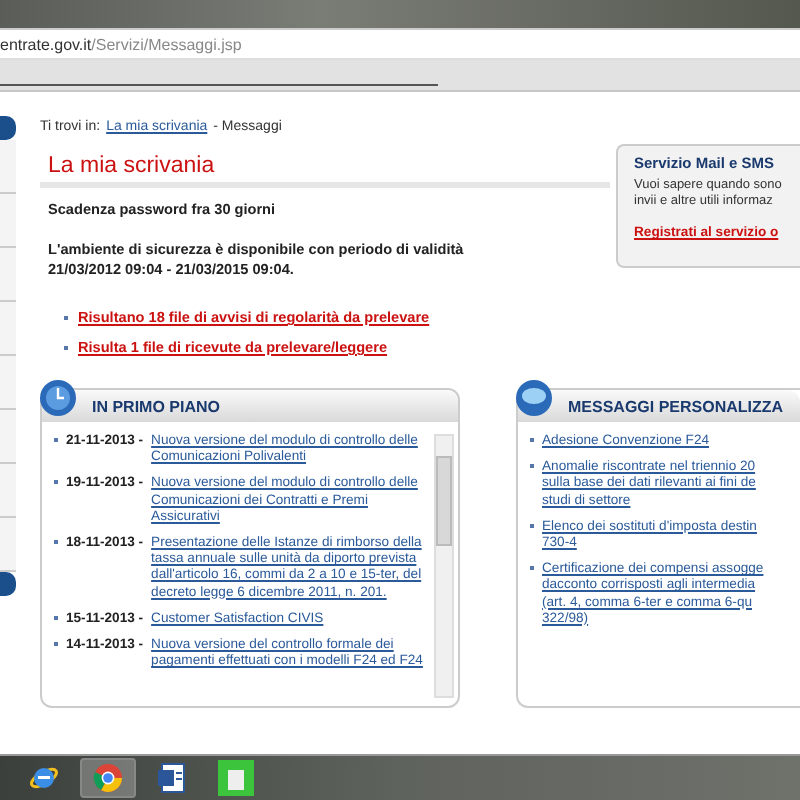  What do you see at coordinates (534, 398) in the screenshot?
I see `speech-bubble-icon` at bounding box center [534, 398].